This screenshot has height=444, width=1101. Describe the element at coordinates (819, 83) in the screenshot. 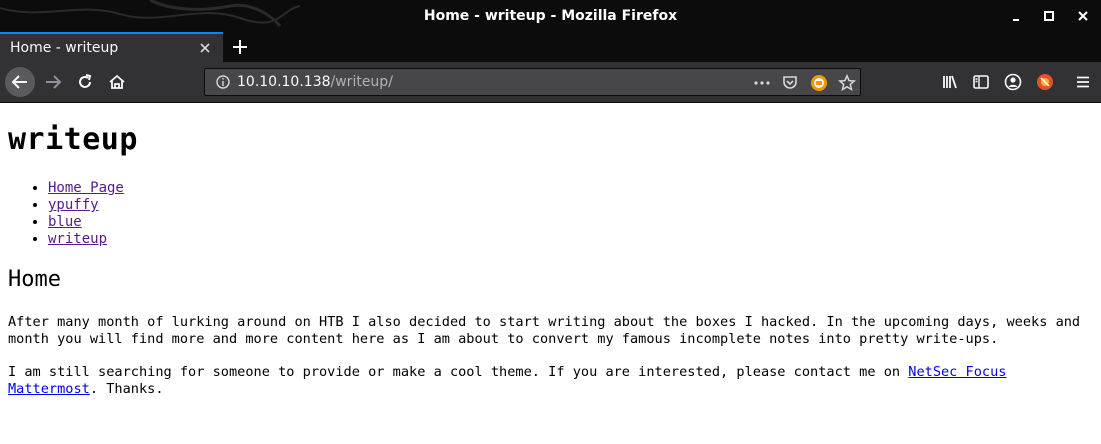

I see `extension-icon` at that location.